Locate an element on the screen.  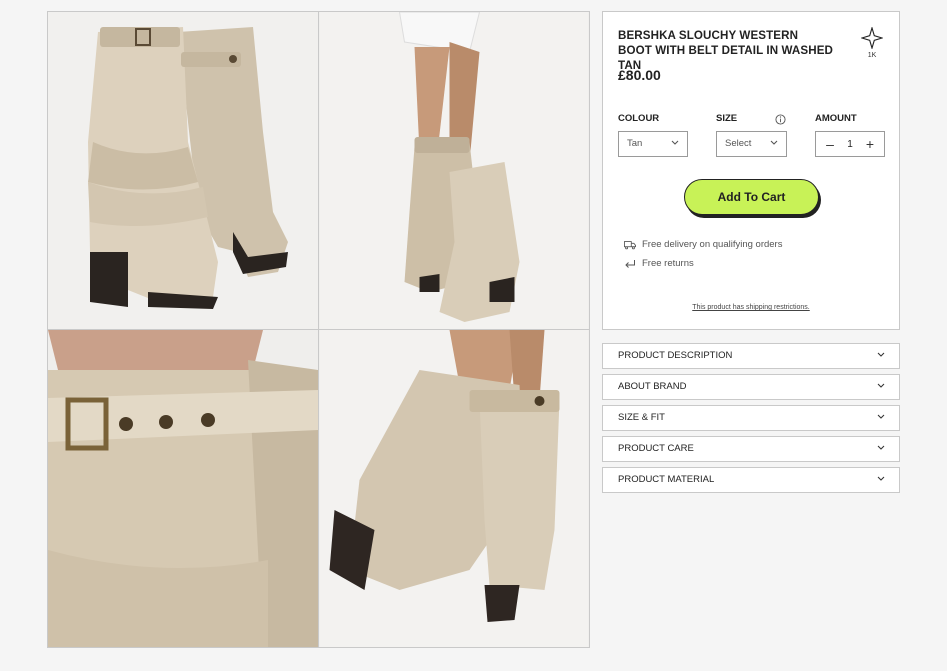
size-label: SIZE is located at coordinates (727, 118).